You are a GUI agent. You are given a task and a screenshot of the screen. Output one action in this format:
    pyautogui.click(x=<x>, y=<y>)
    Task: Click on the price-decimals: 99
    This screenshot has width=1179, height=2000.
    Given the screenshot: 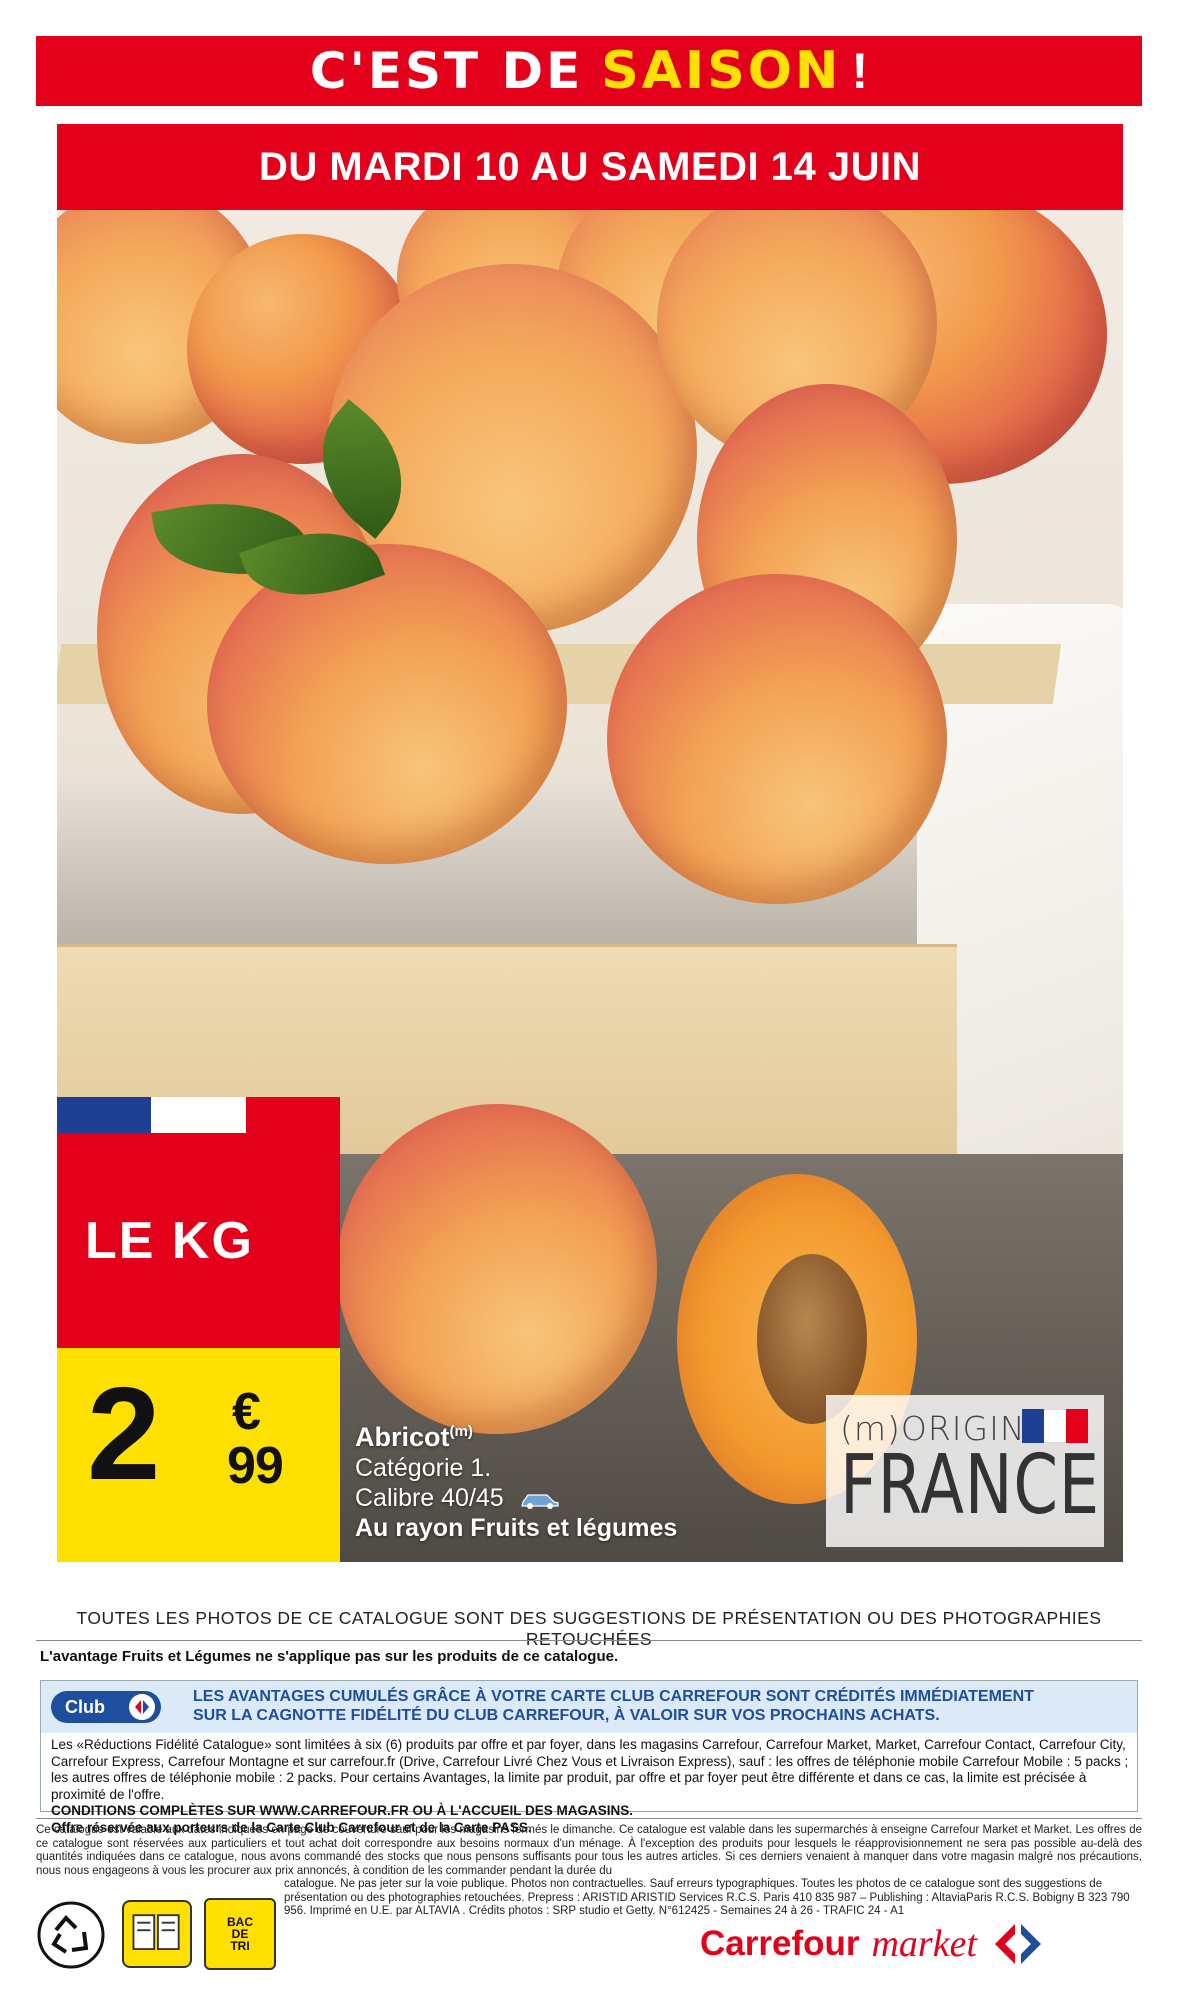 What is the action you would take?
    pyautogui.click(x=255, y=1466)
    